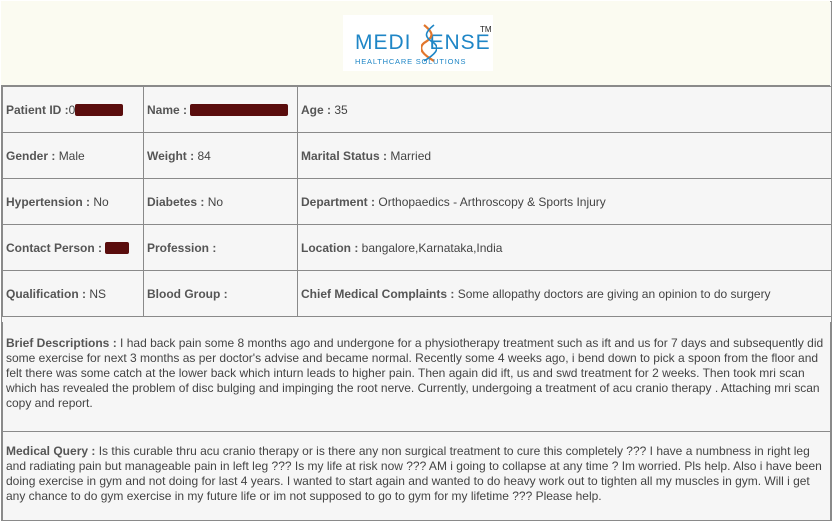 The image size is (834, 524). Describe the element at coordinates (220, 155) in the screenshot. I see `weight-cell: Weight : 84` at that location.